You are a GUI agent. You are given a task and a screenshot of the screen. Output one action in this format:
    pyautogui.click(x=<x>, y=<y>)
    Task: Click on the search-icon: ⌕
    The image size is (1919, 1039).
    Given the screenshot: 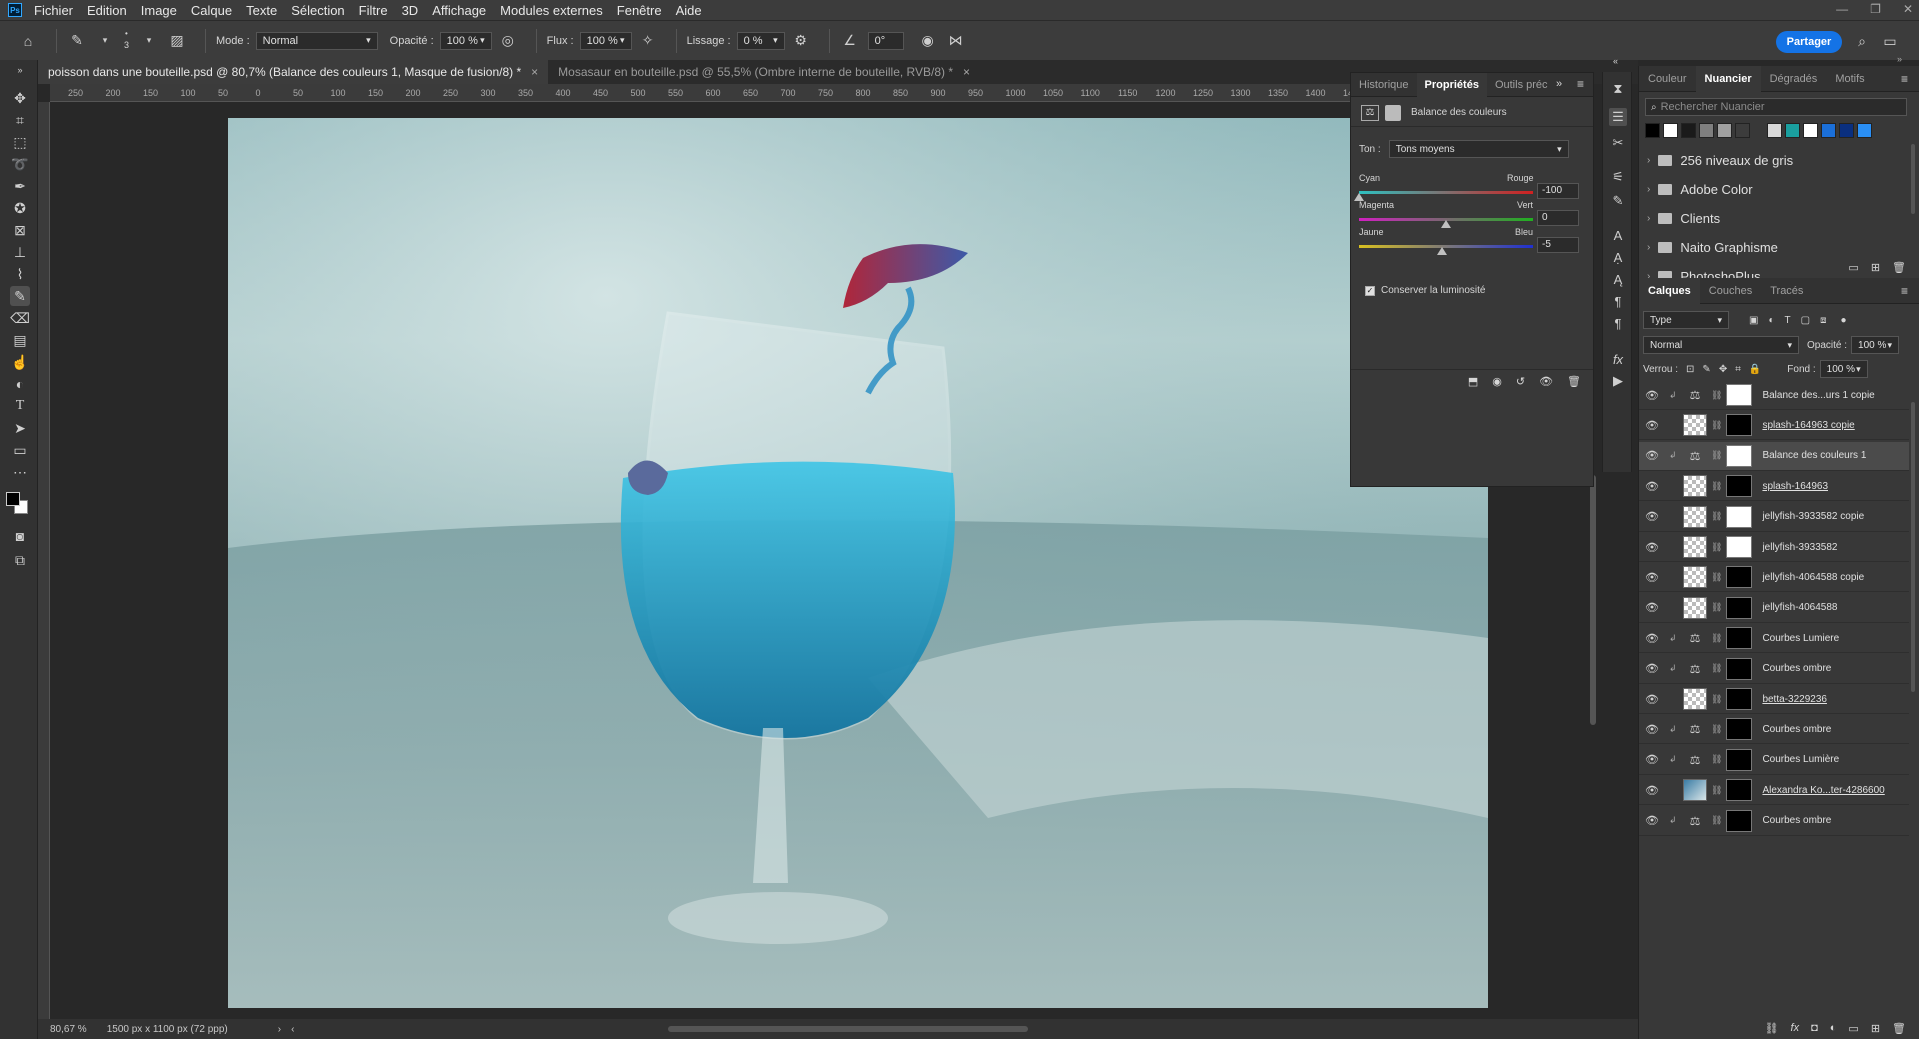 What is the action you would take?
    pyautogui.click(x=1862, y=41)
    